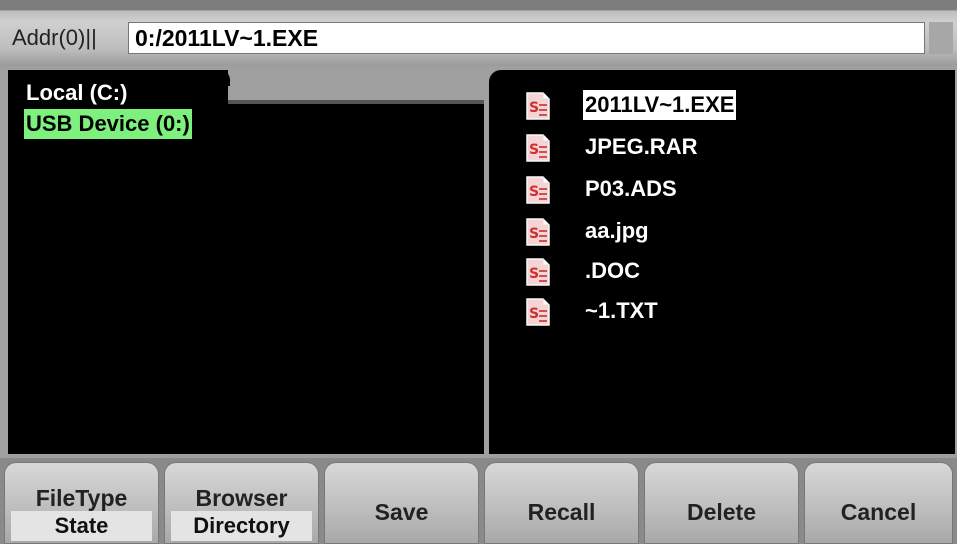 The width and height of the screenshot is (957, 544). I want to click on top-strip, so click(478, 5).